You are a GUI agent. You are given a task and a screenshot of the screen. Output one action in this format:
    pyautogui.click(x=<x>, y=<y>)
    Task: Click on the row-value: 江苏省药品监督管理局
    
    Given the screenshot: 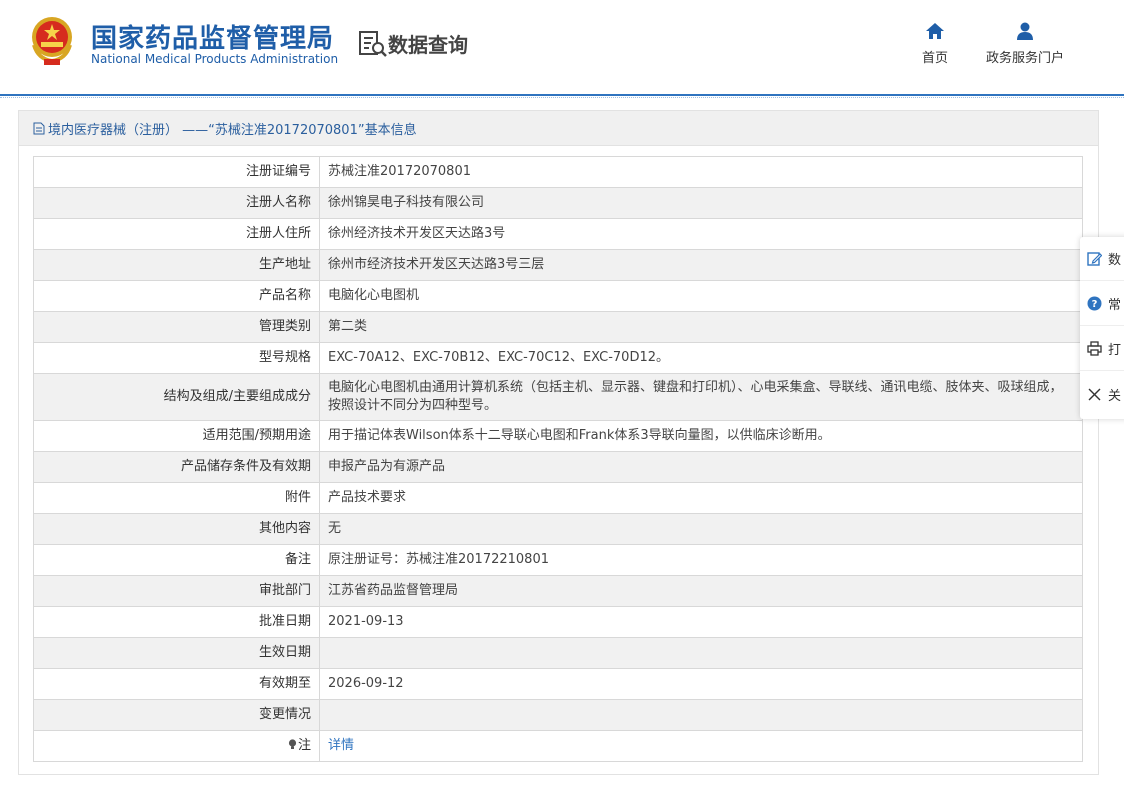 What is the action you would take?
    pyautogui.click(x=701, y=591)
    